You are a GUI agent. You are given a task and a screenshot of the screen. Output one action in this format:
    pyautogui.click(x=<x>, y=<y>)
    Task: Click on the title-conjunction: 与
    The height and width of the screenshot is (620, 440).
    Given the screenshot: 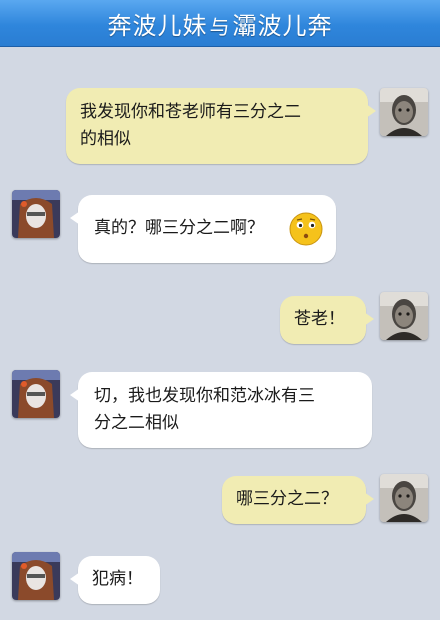 What is the action you would take?
    pyautogui.click(x=220, y=26)
    